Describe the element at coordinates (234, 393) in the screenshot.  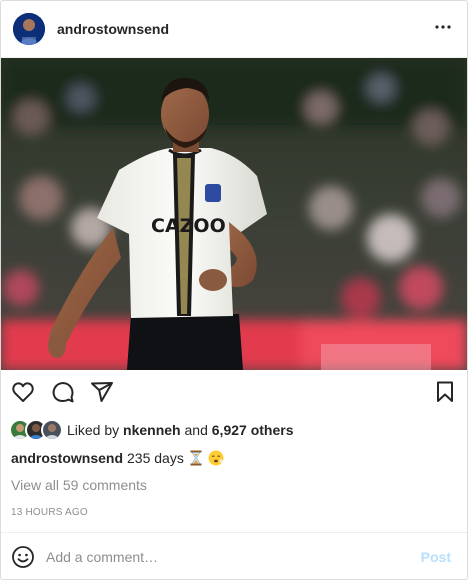
I see `action-bar` at that location.